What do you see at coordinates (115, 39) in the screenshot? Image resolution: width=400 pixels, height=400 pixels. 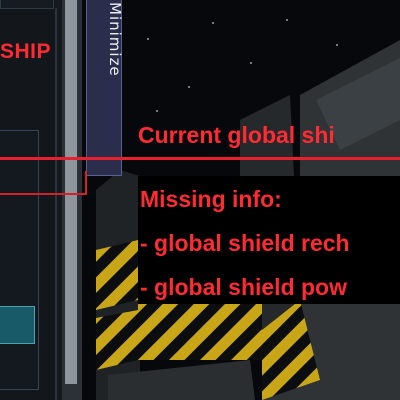 I see `minimize-tab-label: Minimize` at bounding box center [115, 39].